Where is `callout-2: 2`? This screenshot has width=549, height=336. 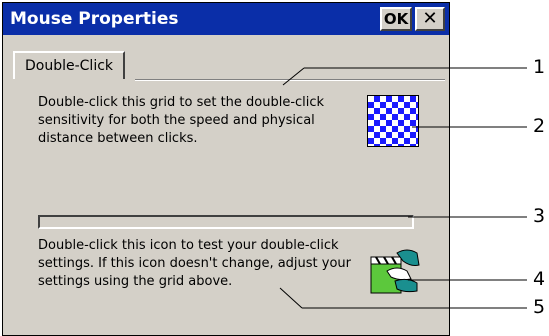
callout-2: 2 is located at coordinates (539, 126).